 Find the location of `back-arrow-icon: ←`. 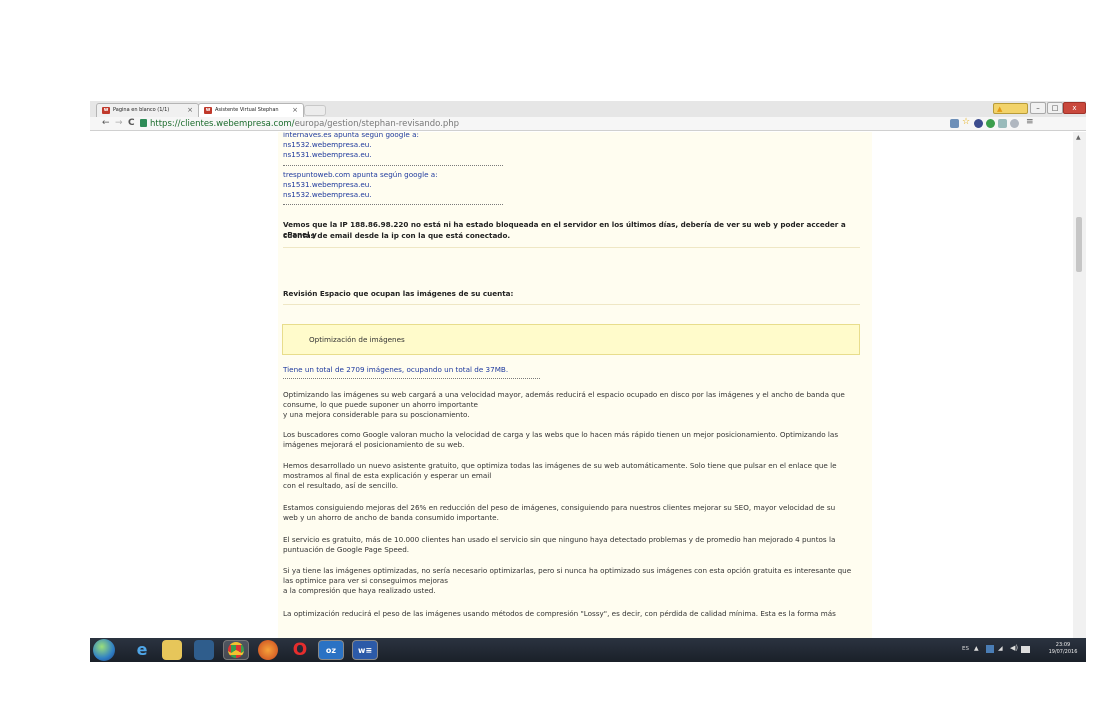

back-arrow-icon: ← is located at coordinates (106, 123).